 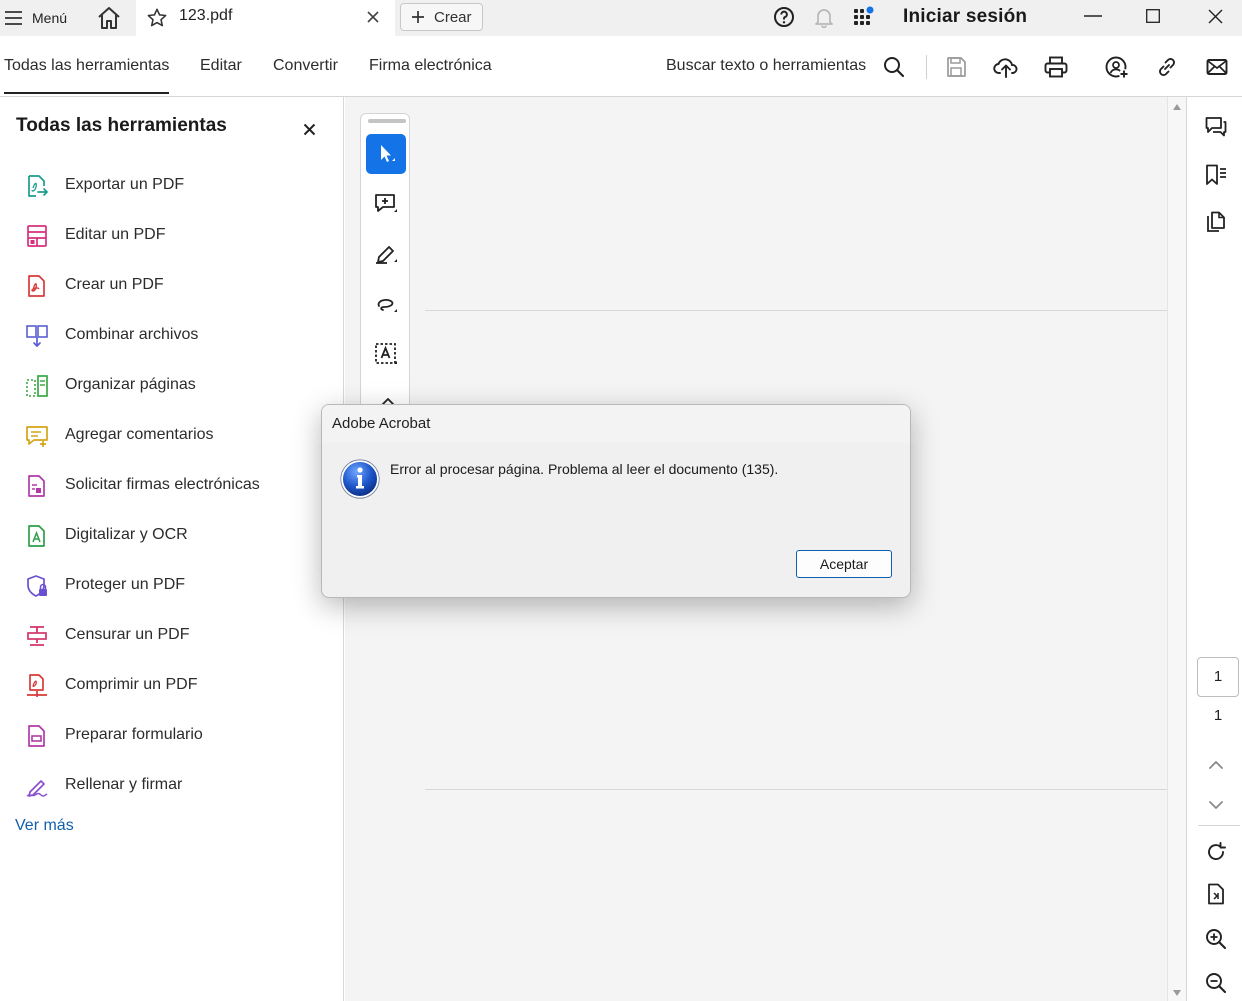 What do you see at coordinates (162, 484) in the screenshot?
I see `tool-label: Solicitar firmas electrónicas` at bounding box center [162, 484].